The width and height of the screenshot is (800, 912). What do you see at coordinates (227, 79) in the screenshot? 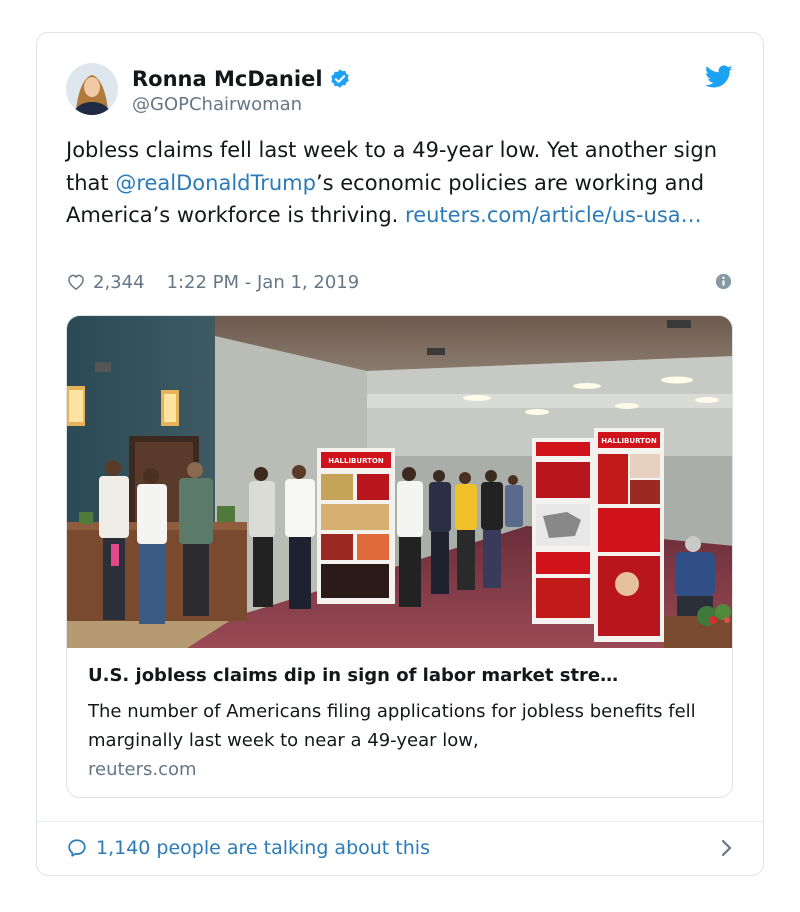
I see `author-name: Ronna McDaniel` at bounding box center [227, 79].